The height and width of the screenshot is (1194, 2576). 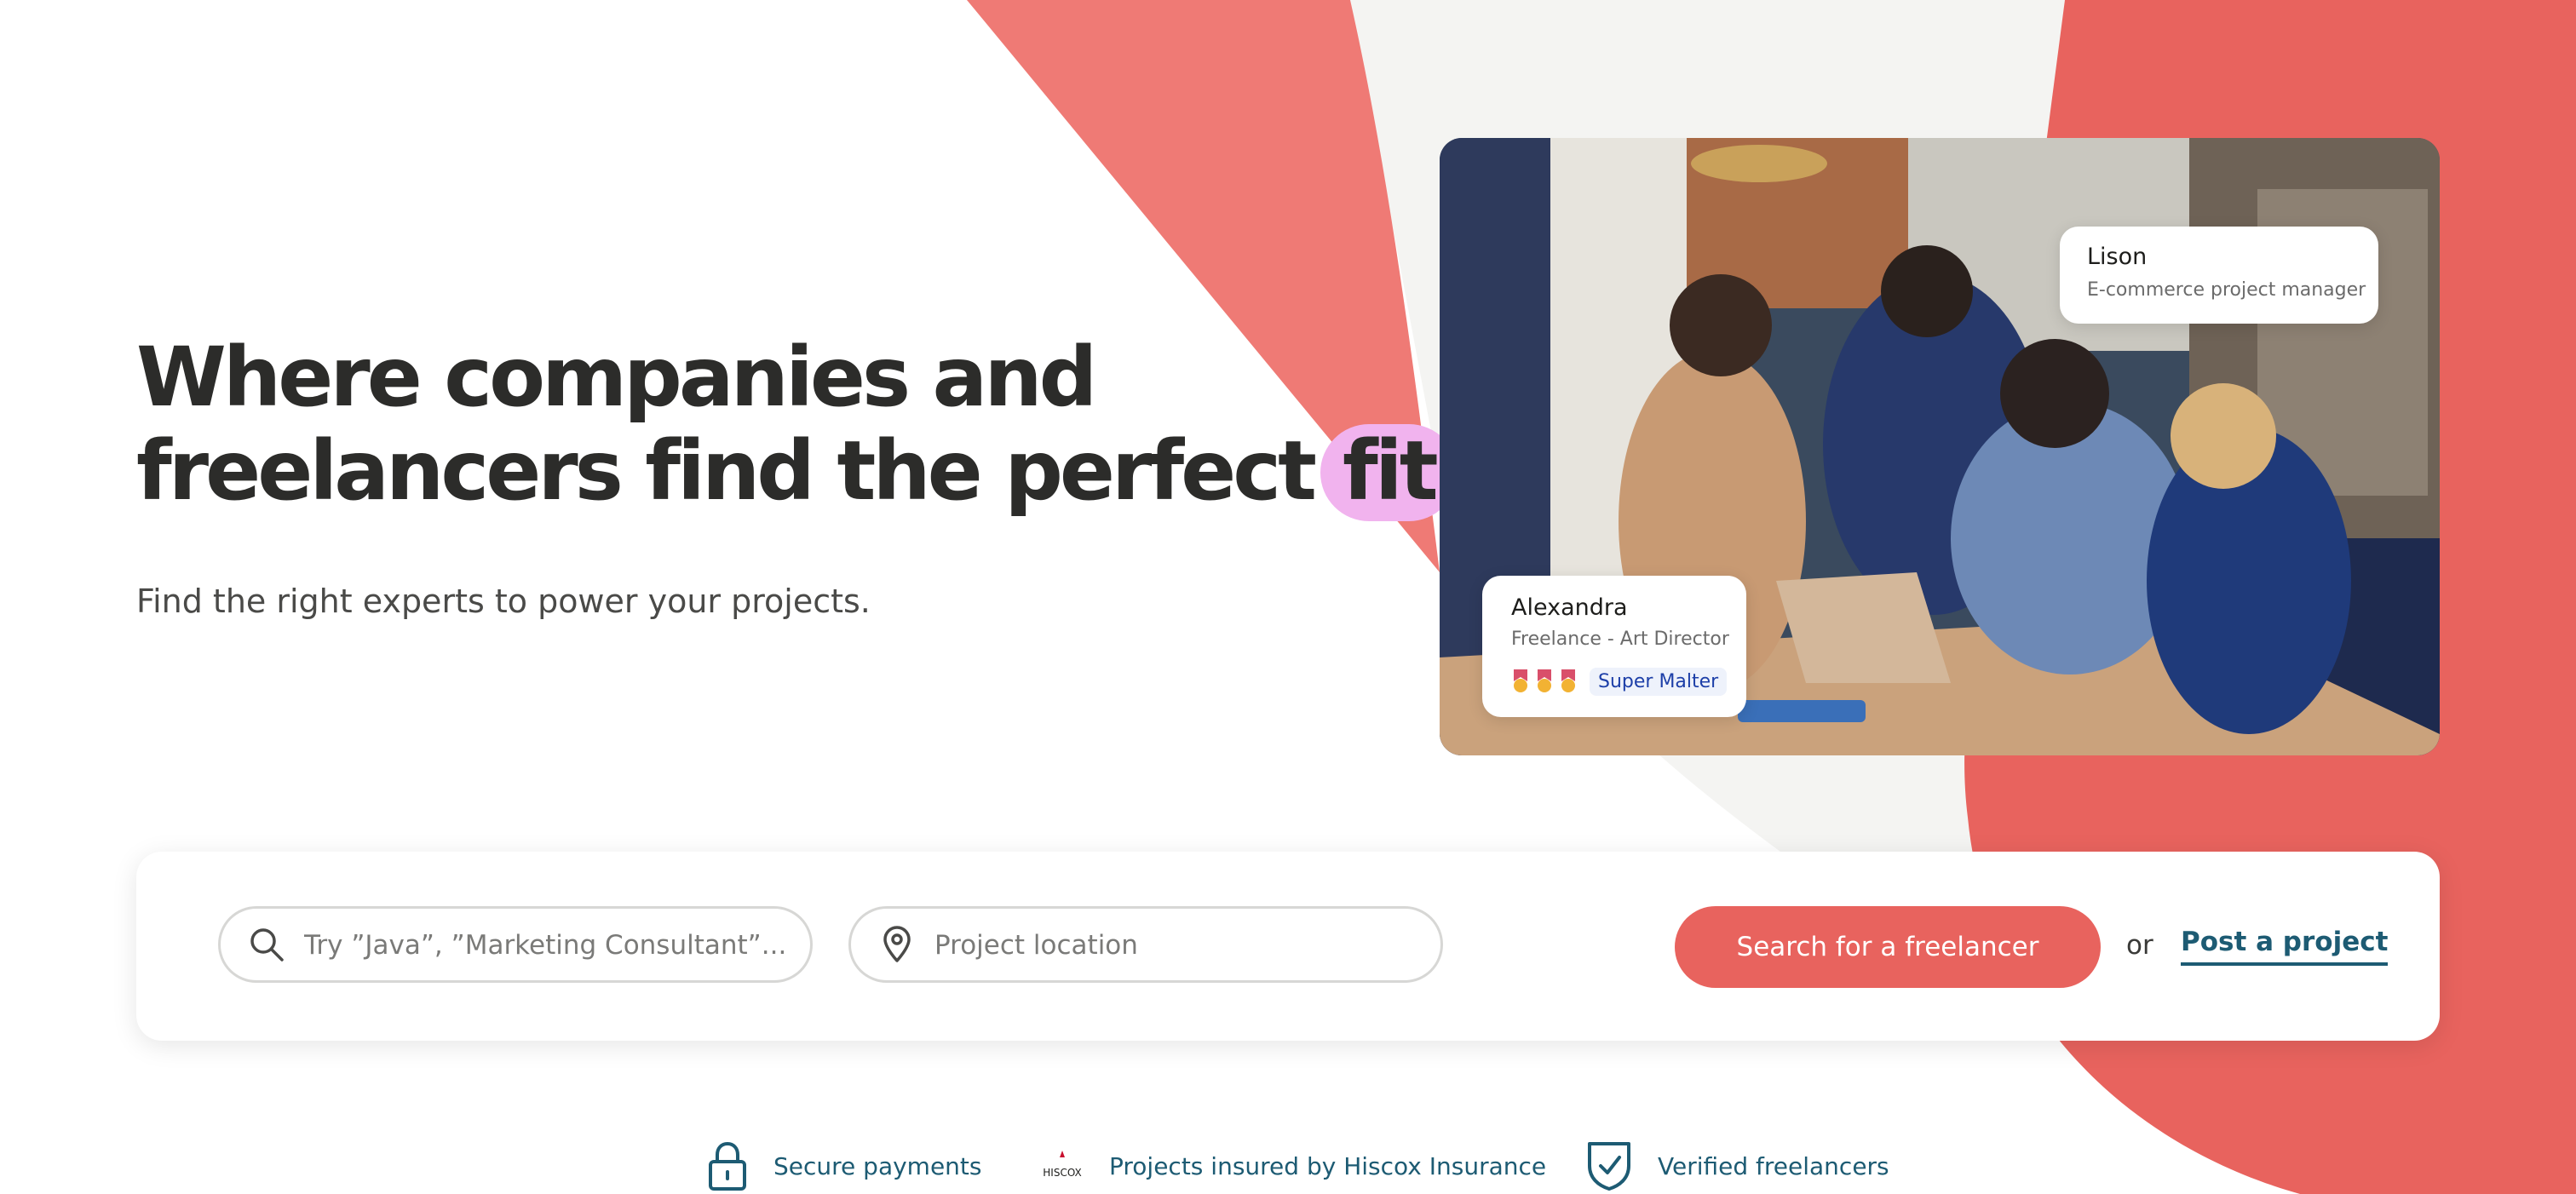 What do you see at coordinates (1659, 682) in the screenshot?
I see `super-malter-badge: Super Malter` at bounding box center [1659, 682].